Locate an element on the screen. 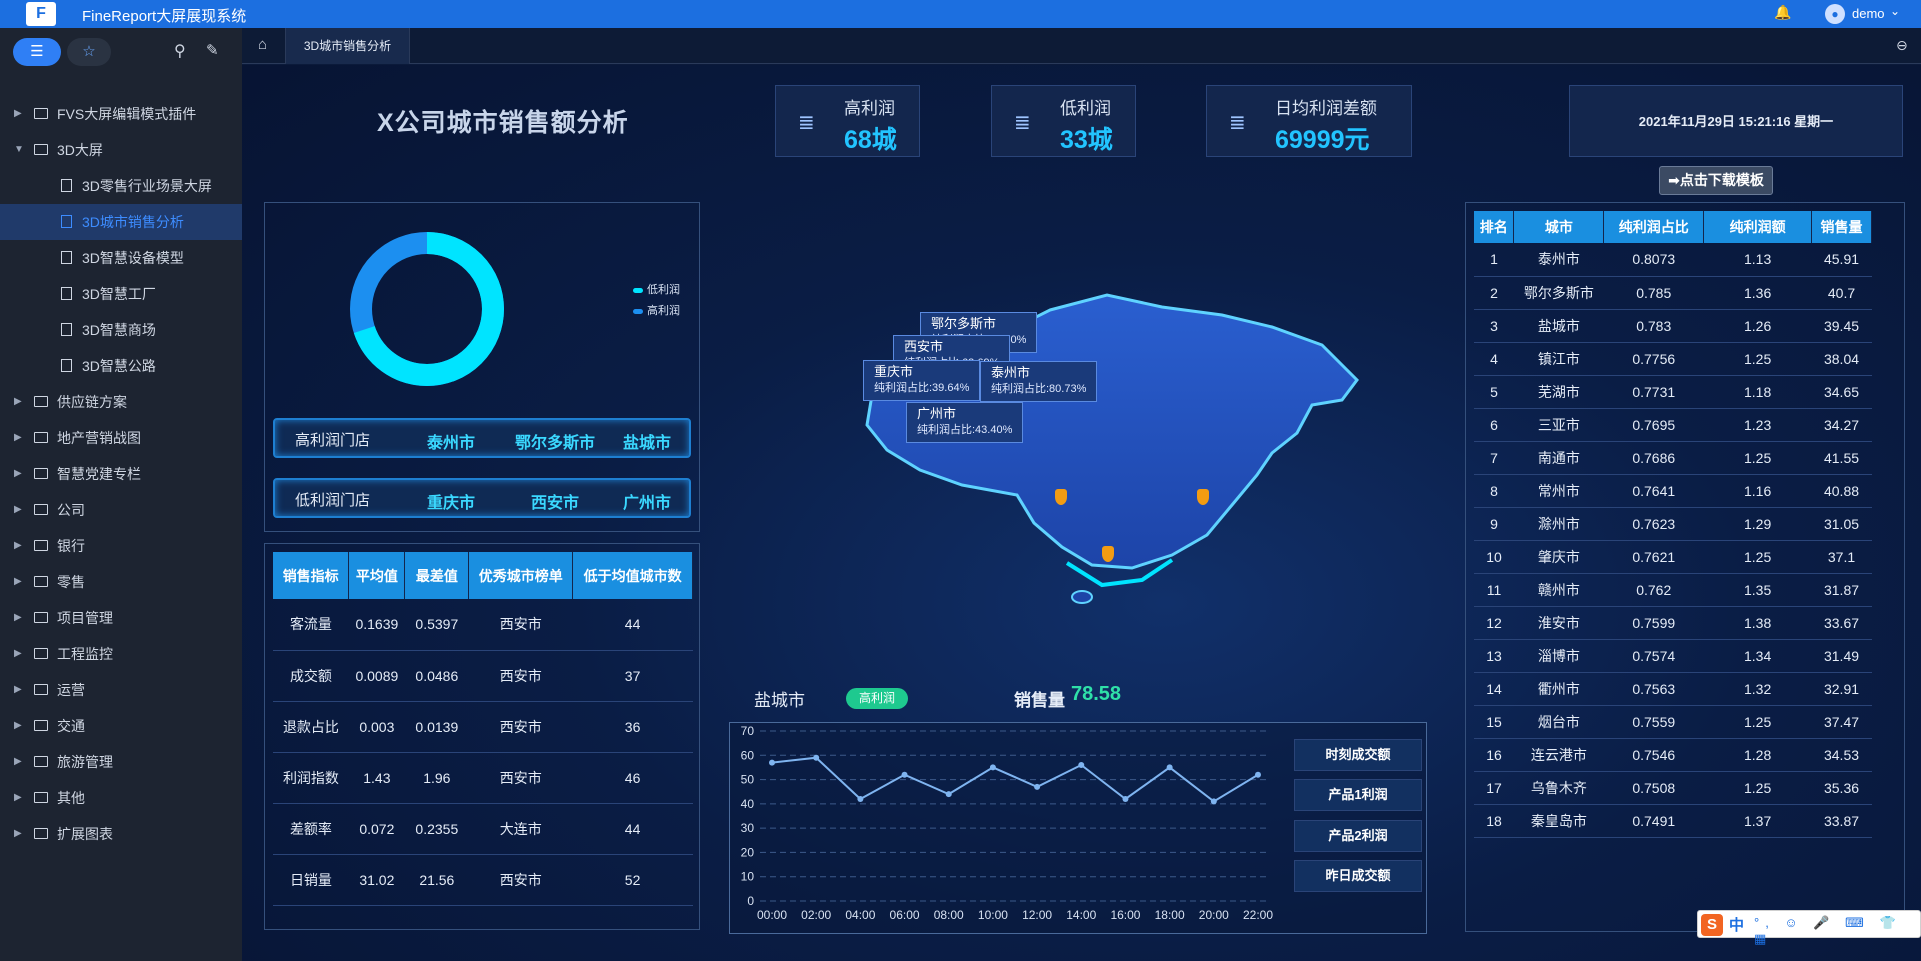 This screenshot has width=1921, height=961. username: demo is located at coordinates (1868, 13).